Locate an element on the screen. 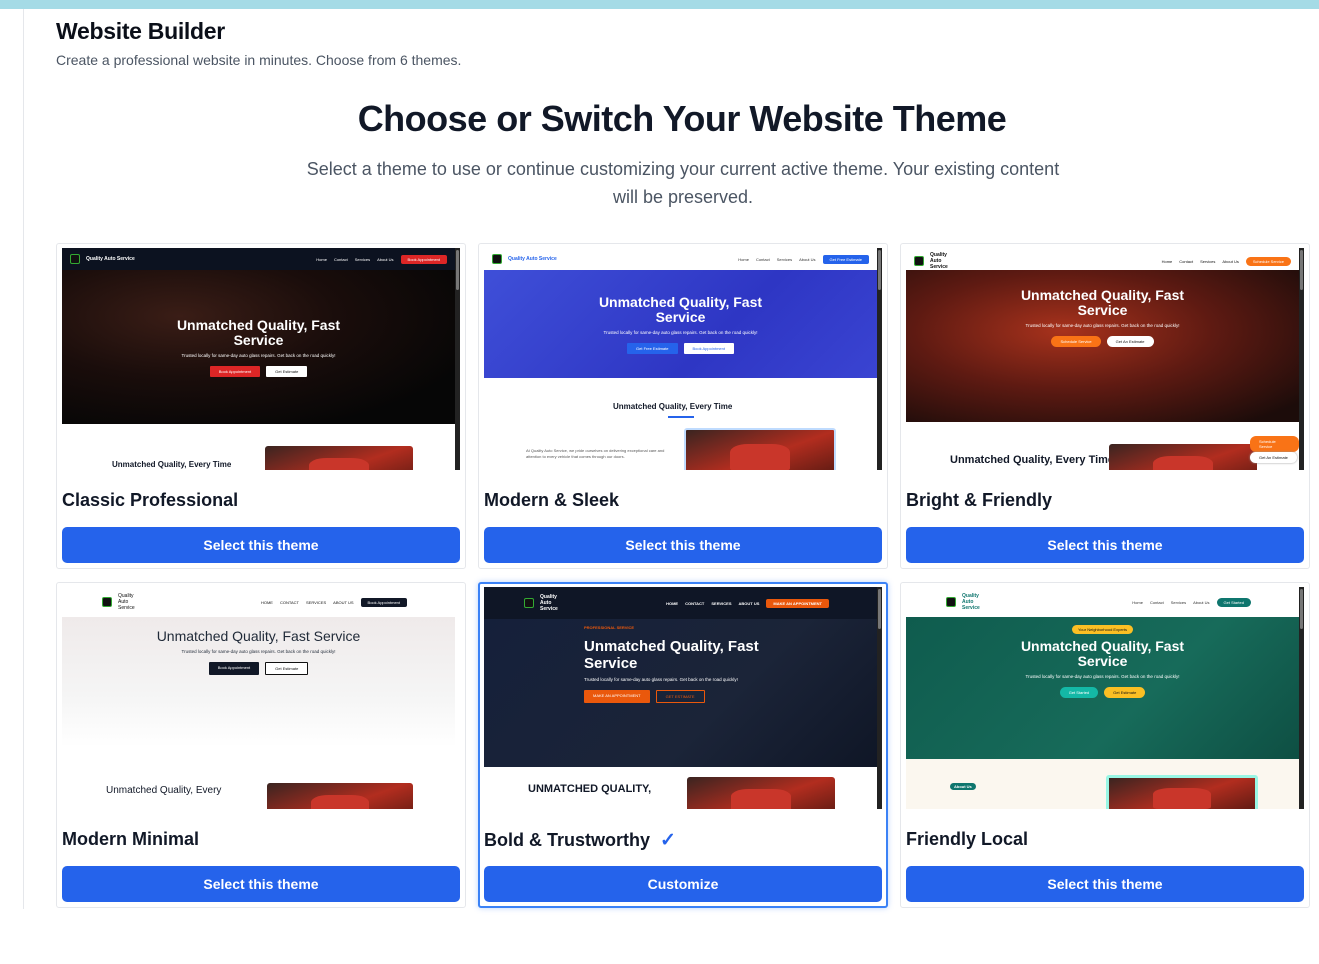  preview-btn: GET ESTIMATE is located at coordinates (680, 696).